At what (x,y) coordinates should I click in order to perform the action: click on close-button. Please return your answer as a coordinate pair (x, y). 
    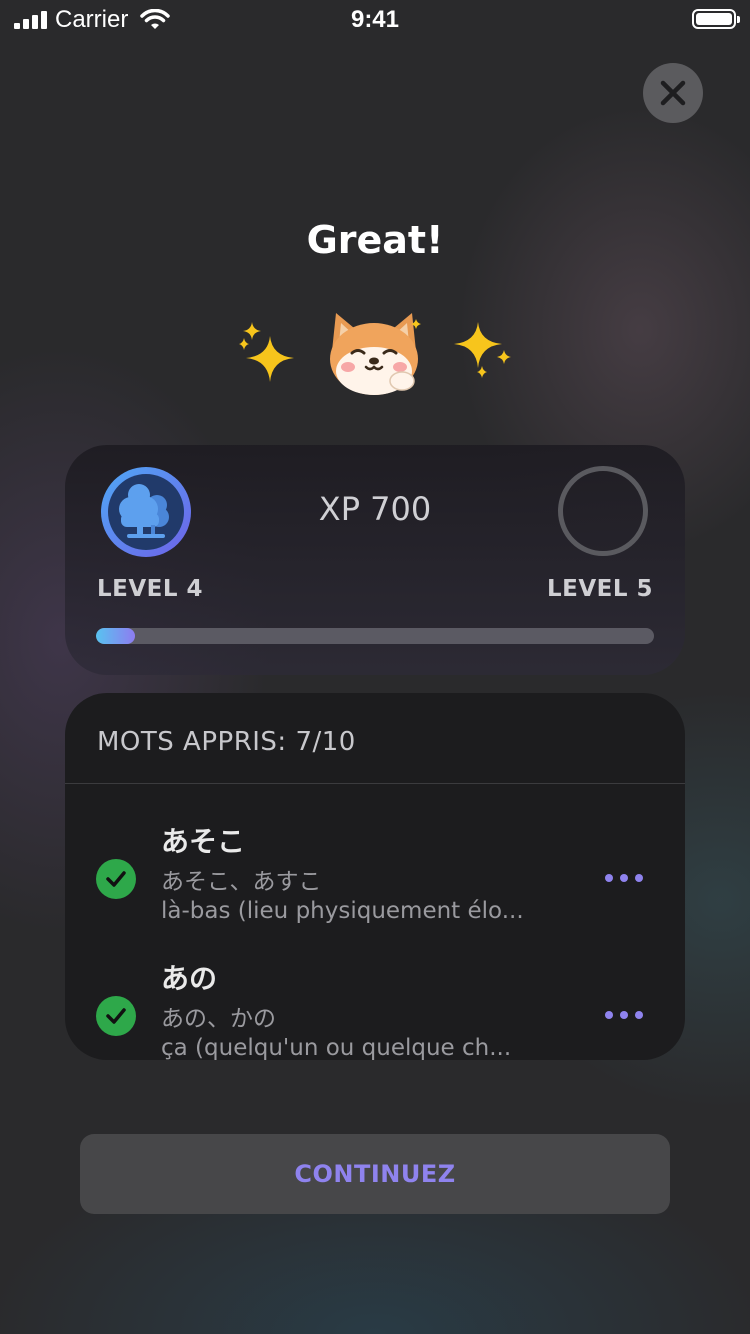
    Looking at the image, I should click on (673, 93).